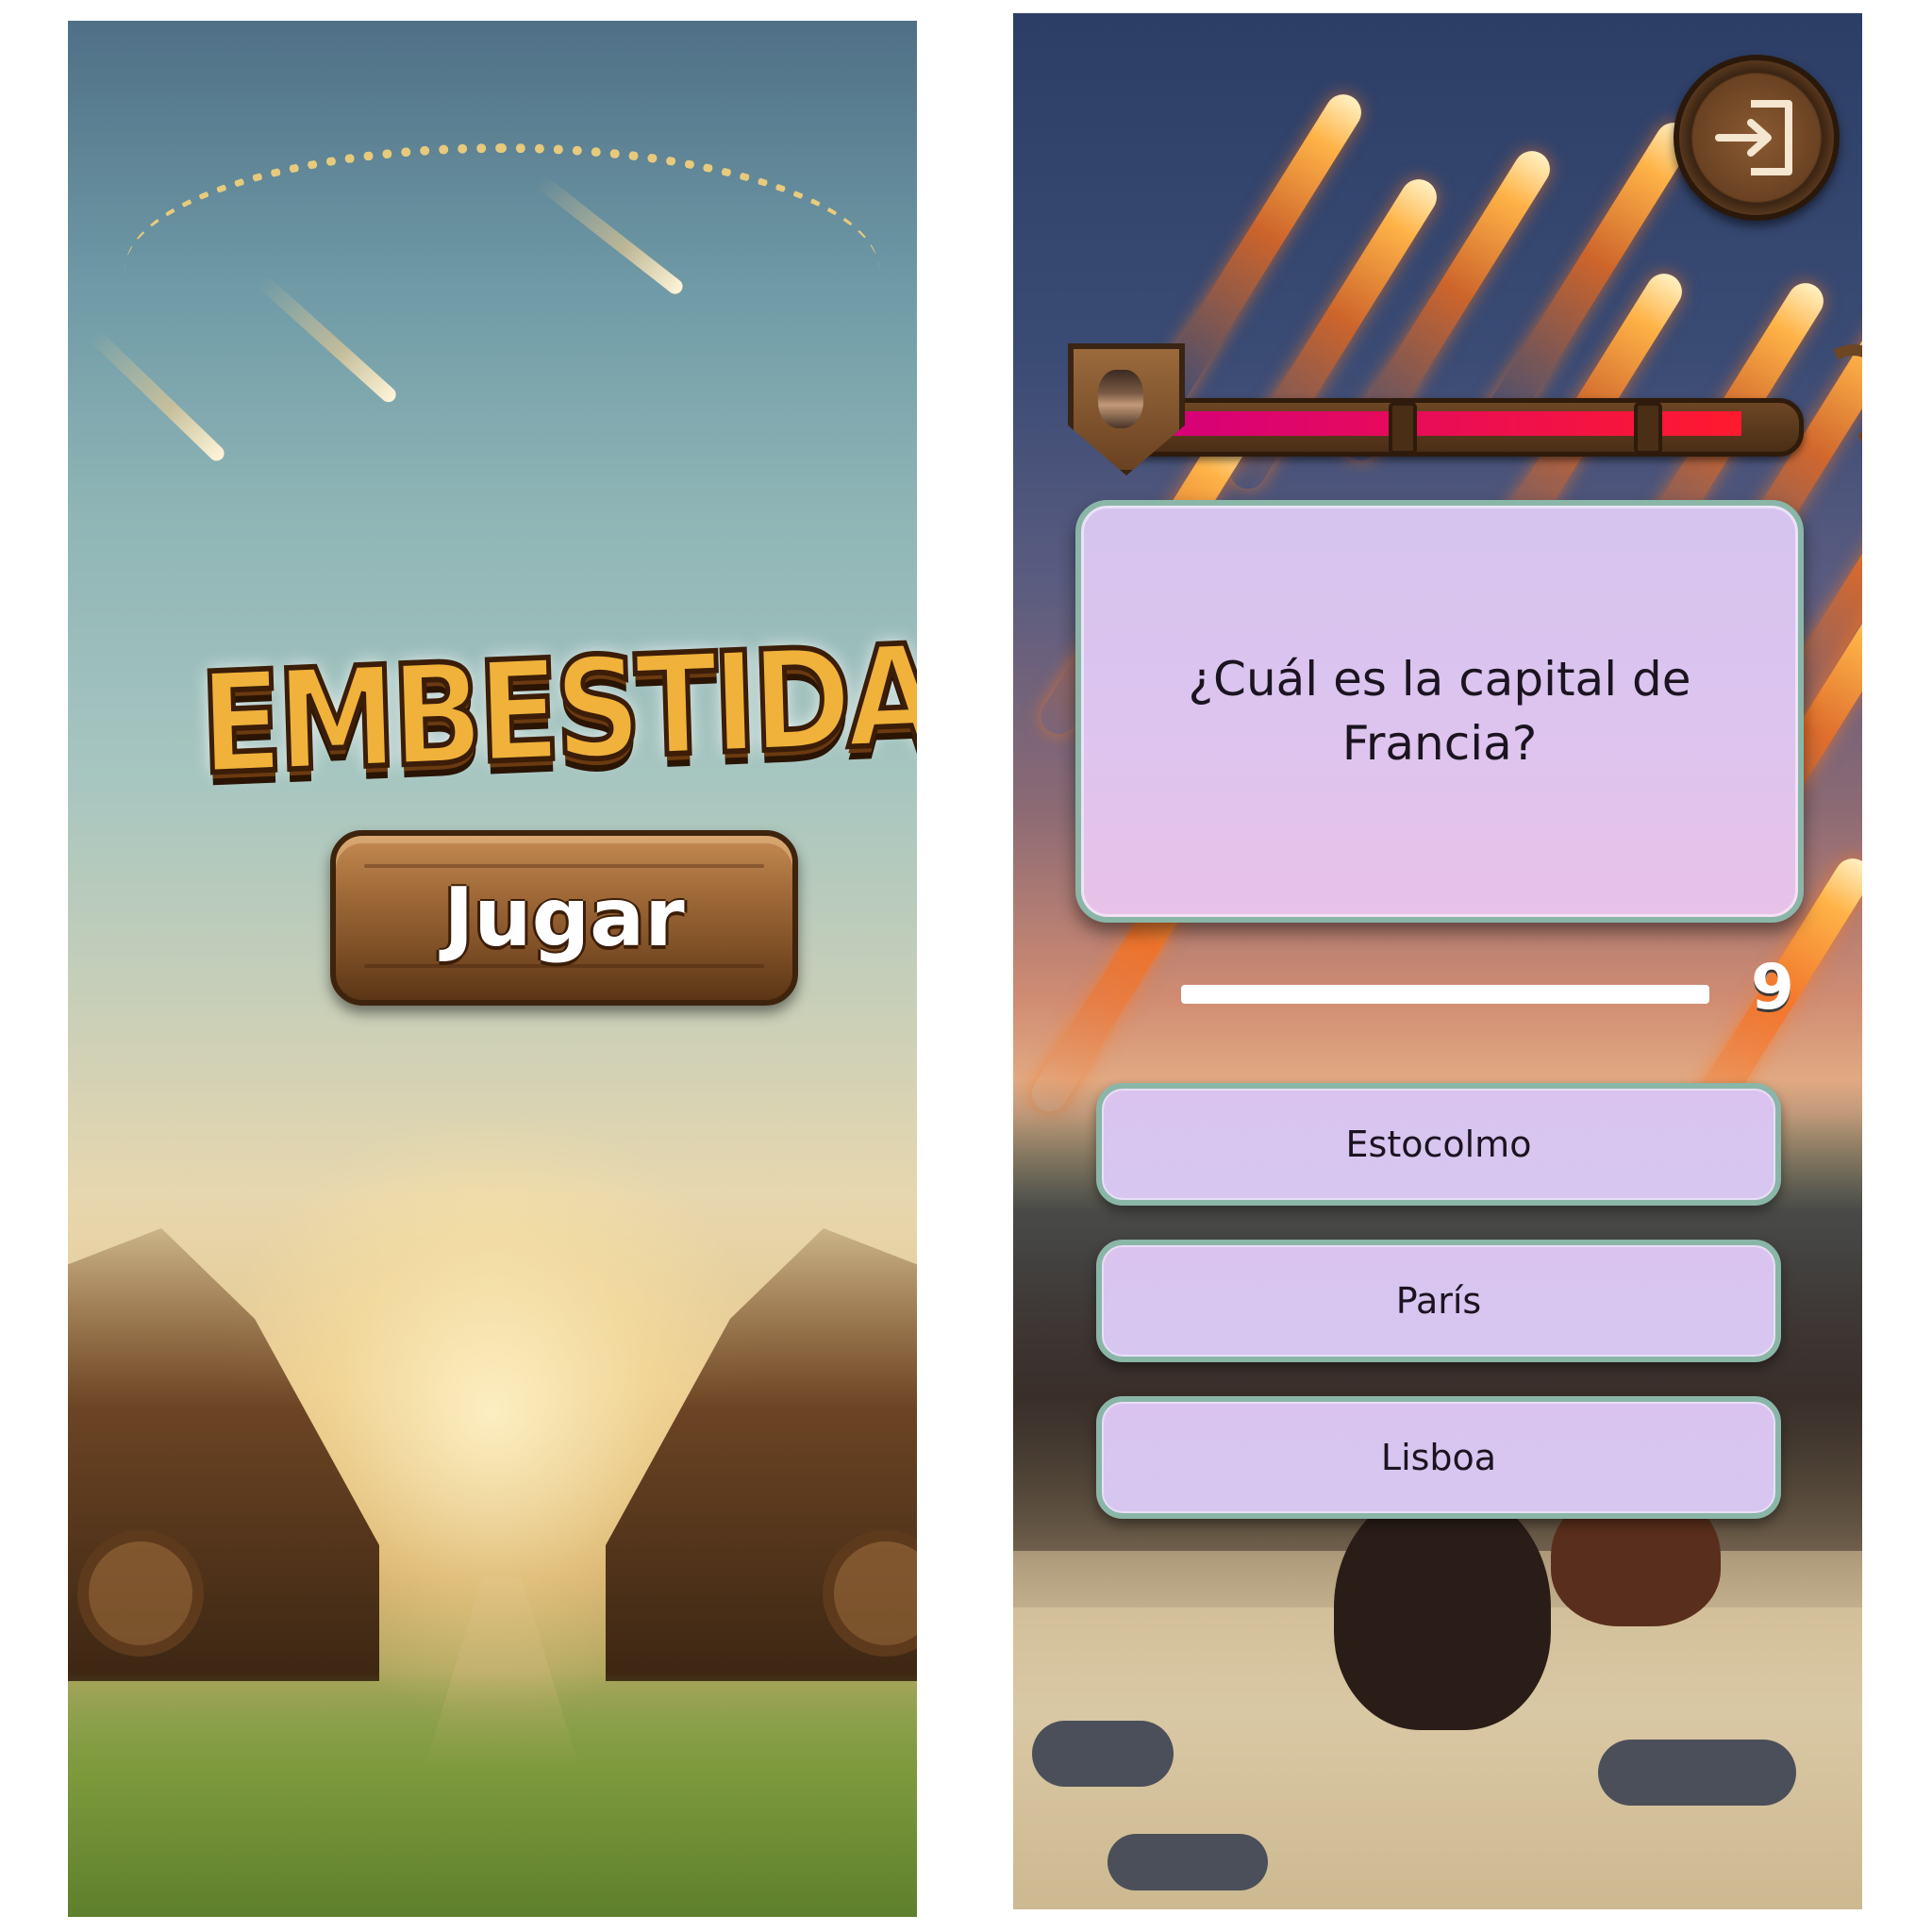  I want to click on cart-wheel-decoration, so click(141, 1594).